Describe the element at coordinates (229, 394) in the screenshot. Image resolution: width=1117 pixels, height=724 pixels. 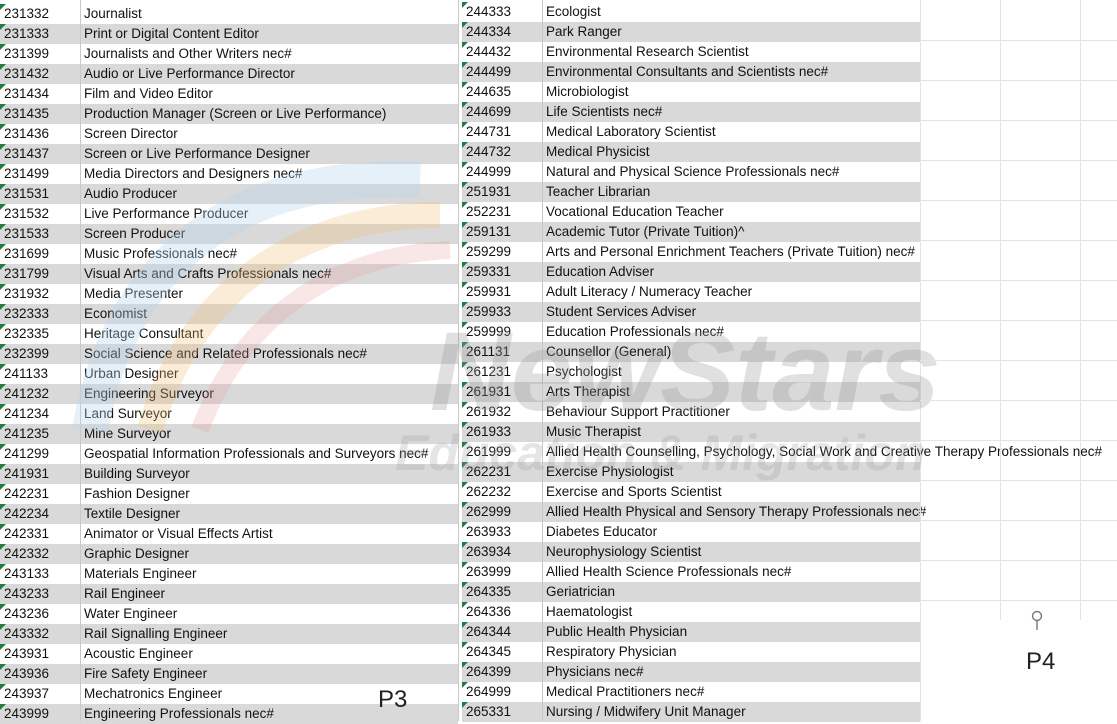
I see `table-row: 241232 Engineering Surveyor` at that location.